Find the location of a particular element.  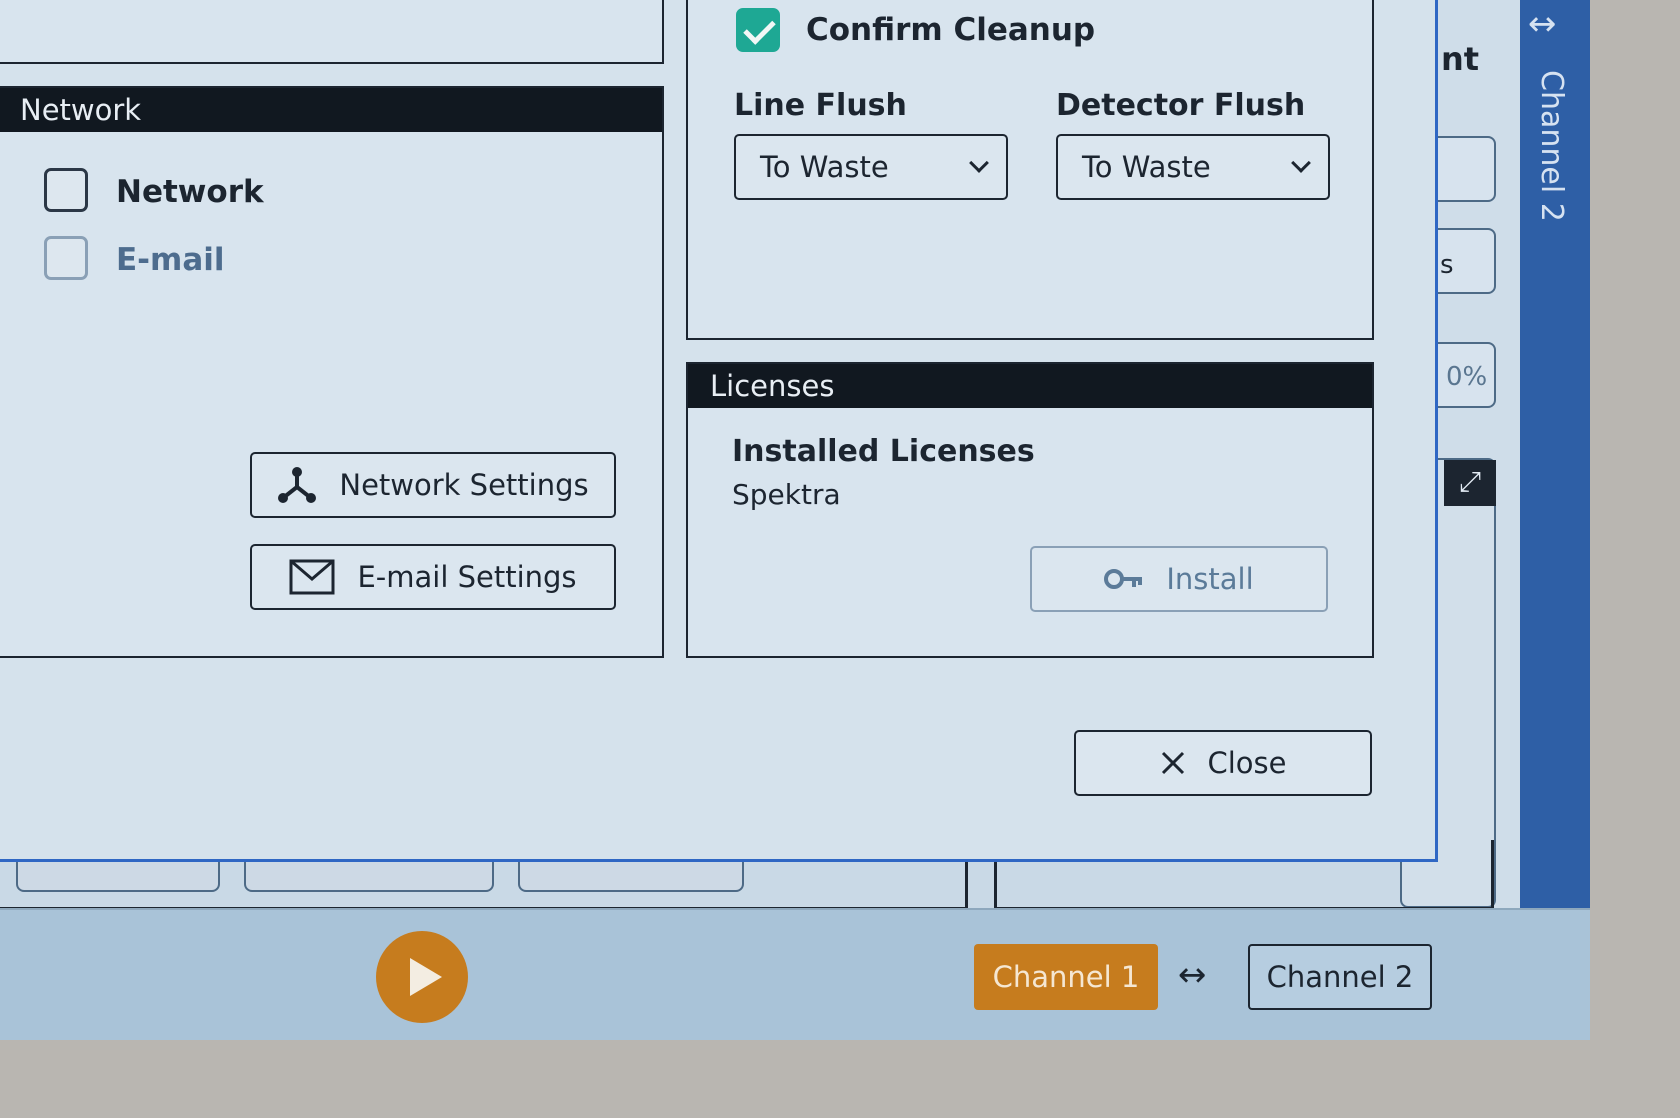

side-rail-label: Channel 2 is located at coordinates (1551, 146).